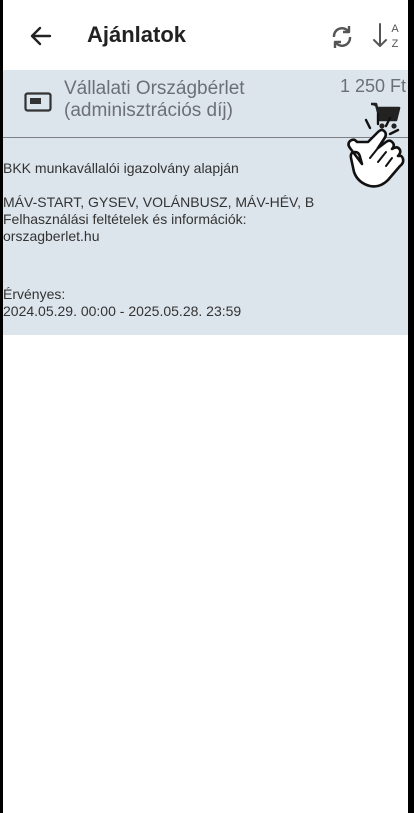 This screenshot has width=414, height=813. I want to click on offer-description-line3: Felhasználási feltételek és információk:, so click(125, 219).